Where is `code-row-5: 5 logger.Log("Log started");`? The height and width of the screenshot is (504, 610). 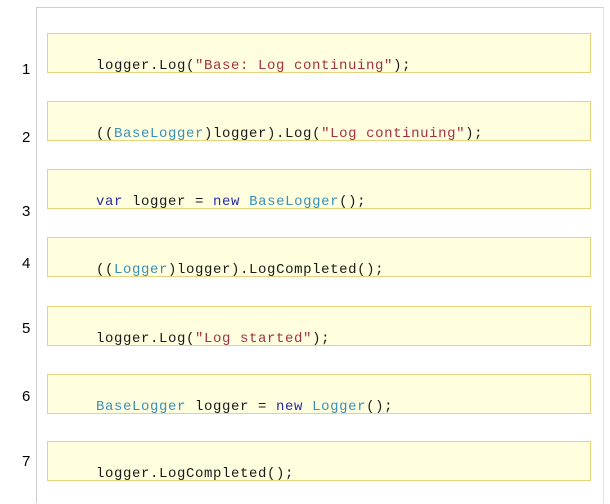 code-row-5: 5 logger.Log("Log started"); is located at coordinates (305, 326).